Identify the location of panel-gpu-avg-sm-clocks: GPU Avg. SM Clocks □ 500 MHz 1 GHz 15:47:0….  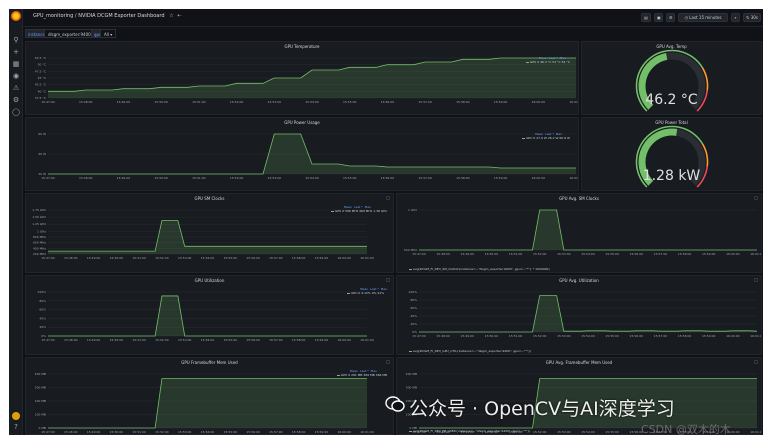
(579, 233).